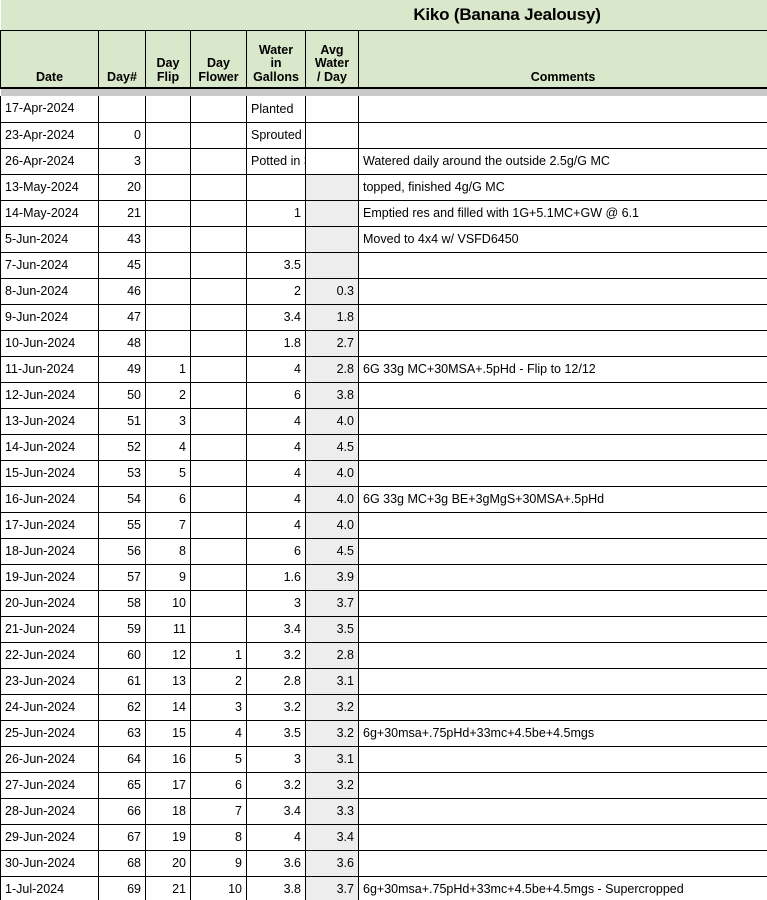  What do you see at coordinates (122, 837) in the screenshot?
I see `cell-day-number: 67` at bounding box center [122, 837].